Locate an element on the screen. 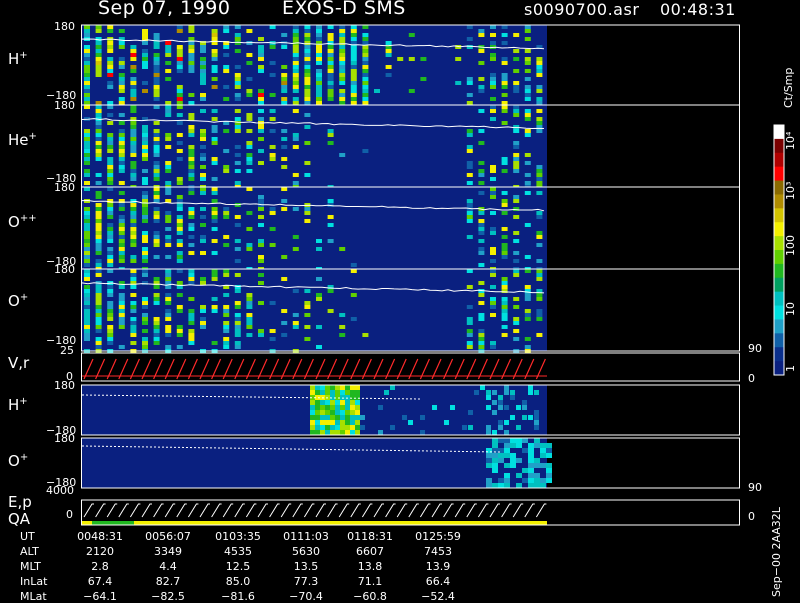 The height and width of the screenshot is (603, 800). table-cell: 13.8 is located at coordinates (370, 566).